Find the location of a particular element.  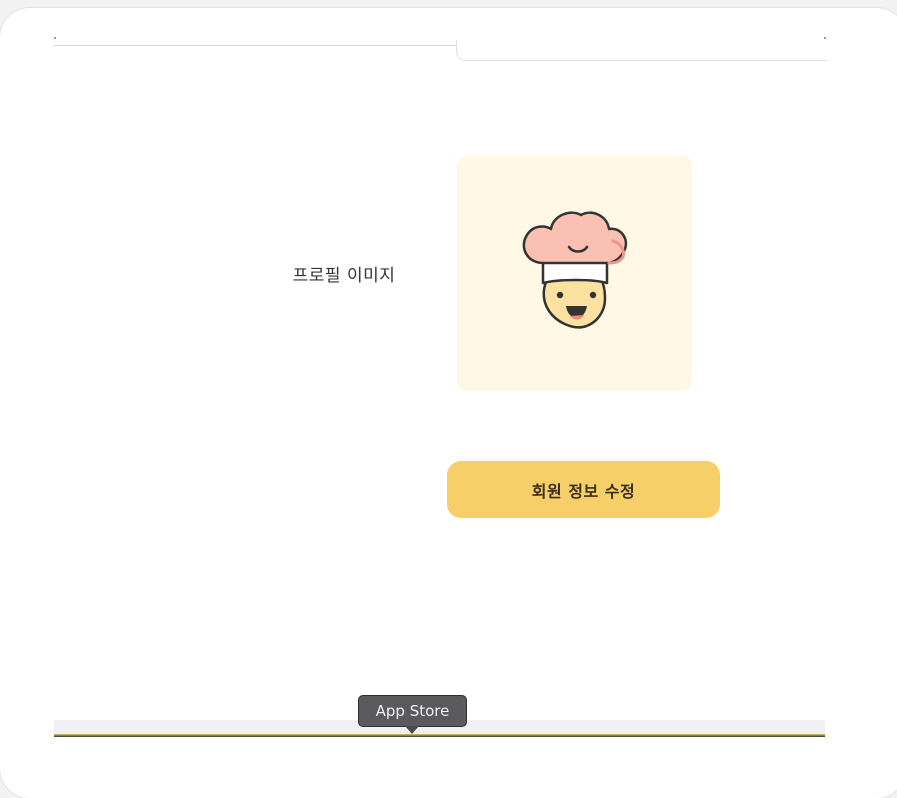

profile-image-label: 프로필 이미지 is located at coordinates (344, 276).